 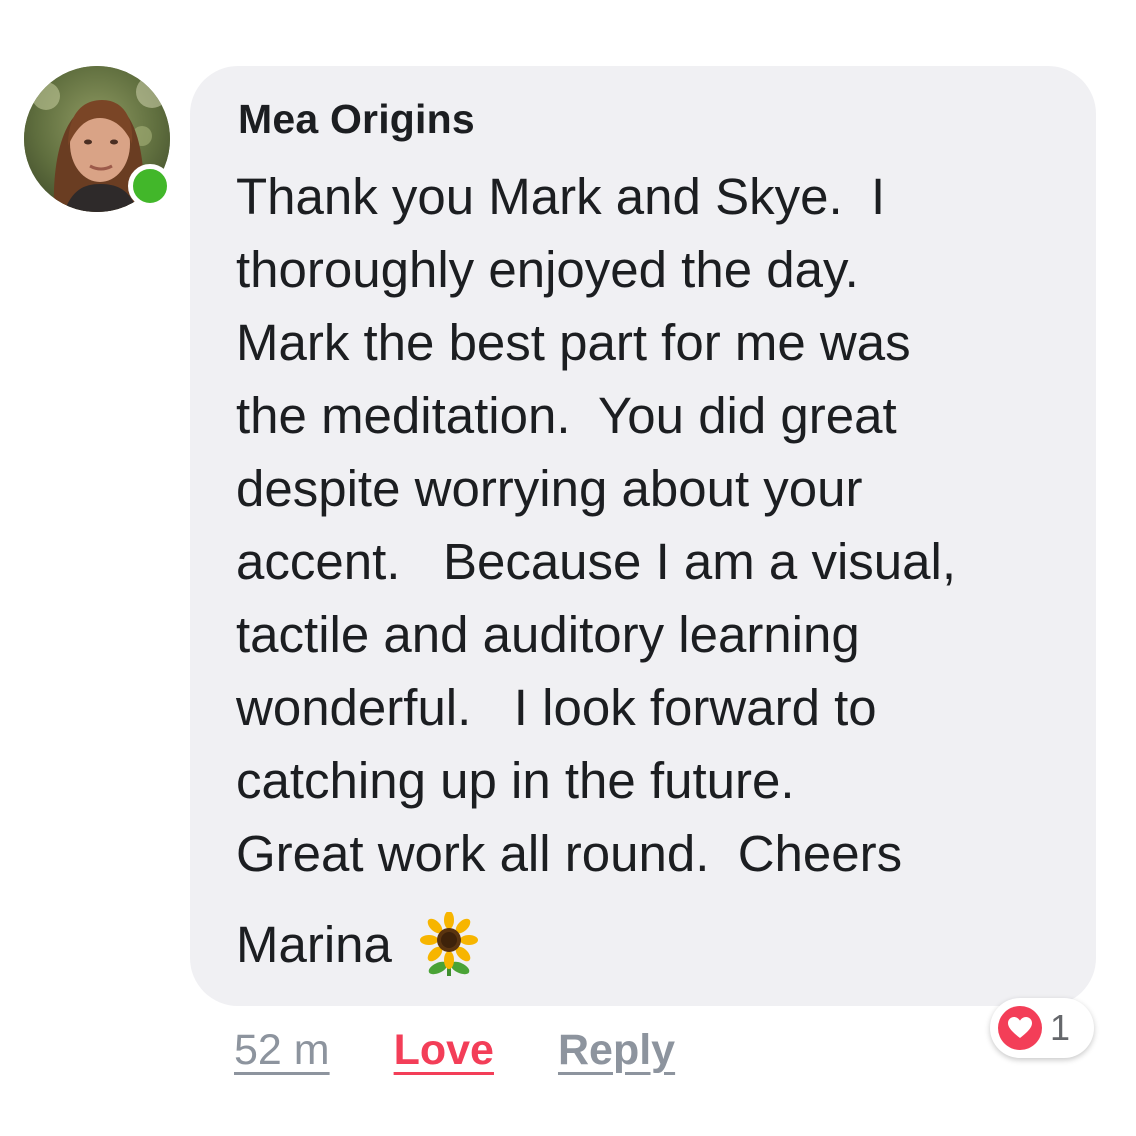 I want to click on comment-actions: 52 m Love Reply, so click(x=454, y=1050).